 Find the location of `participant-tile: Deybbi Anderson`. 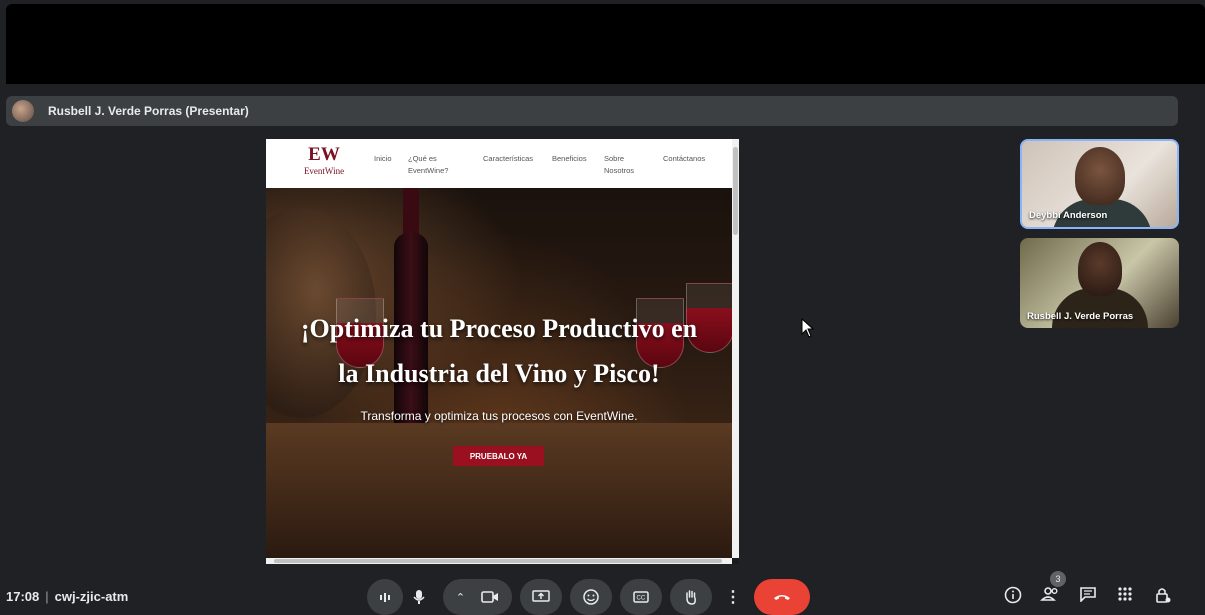

participant-tile: Deybbi Anderson is located at coordinates (1099, 184).